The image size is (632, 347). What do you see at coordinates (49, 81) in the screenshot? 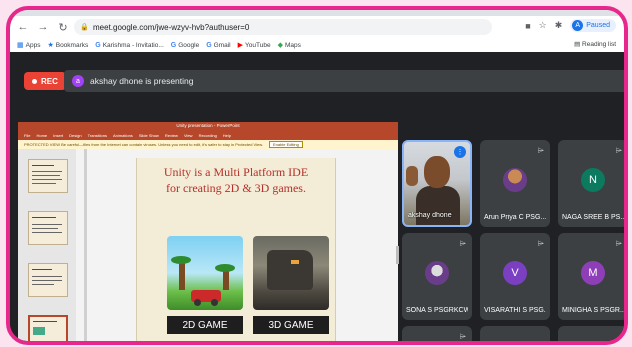
I see `rec-label: REC` at bounding box center [49, 81].